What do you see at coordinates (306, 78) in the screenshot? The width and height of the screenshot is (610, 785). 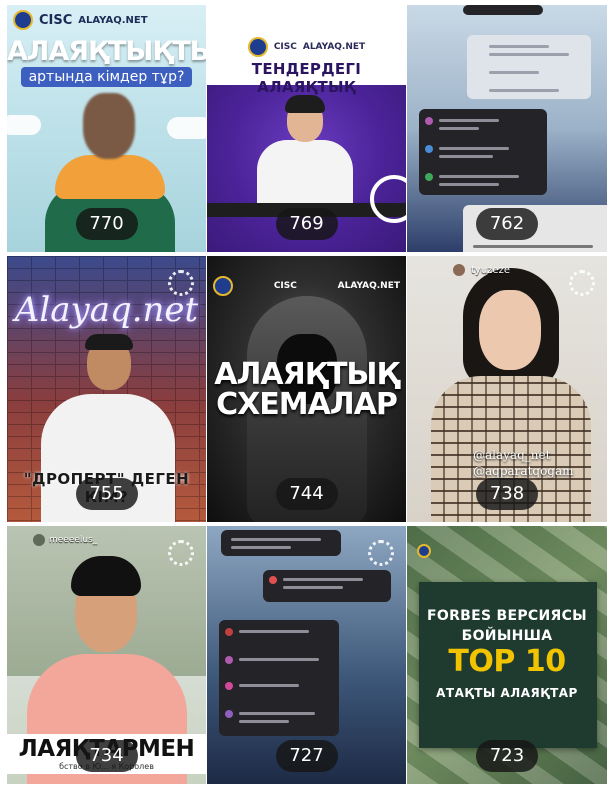 I see `post-headline: ТЕНДЕРДЕГІ АЛАЯҚТЫҚ` at bounding box center [306, 78].